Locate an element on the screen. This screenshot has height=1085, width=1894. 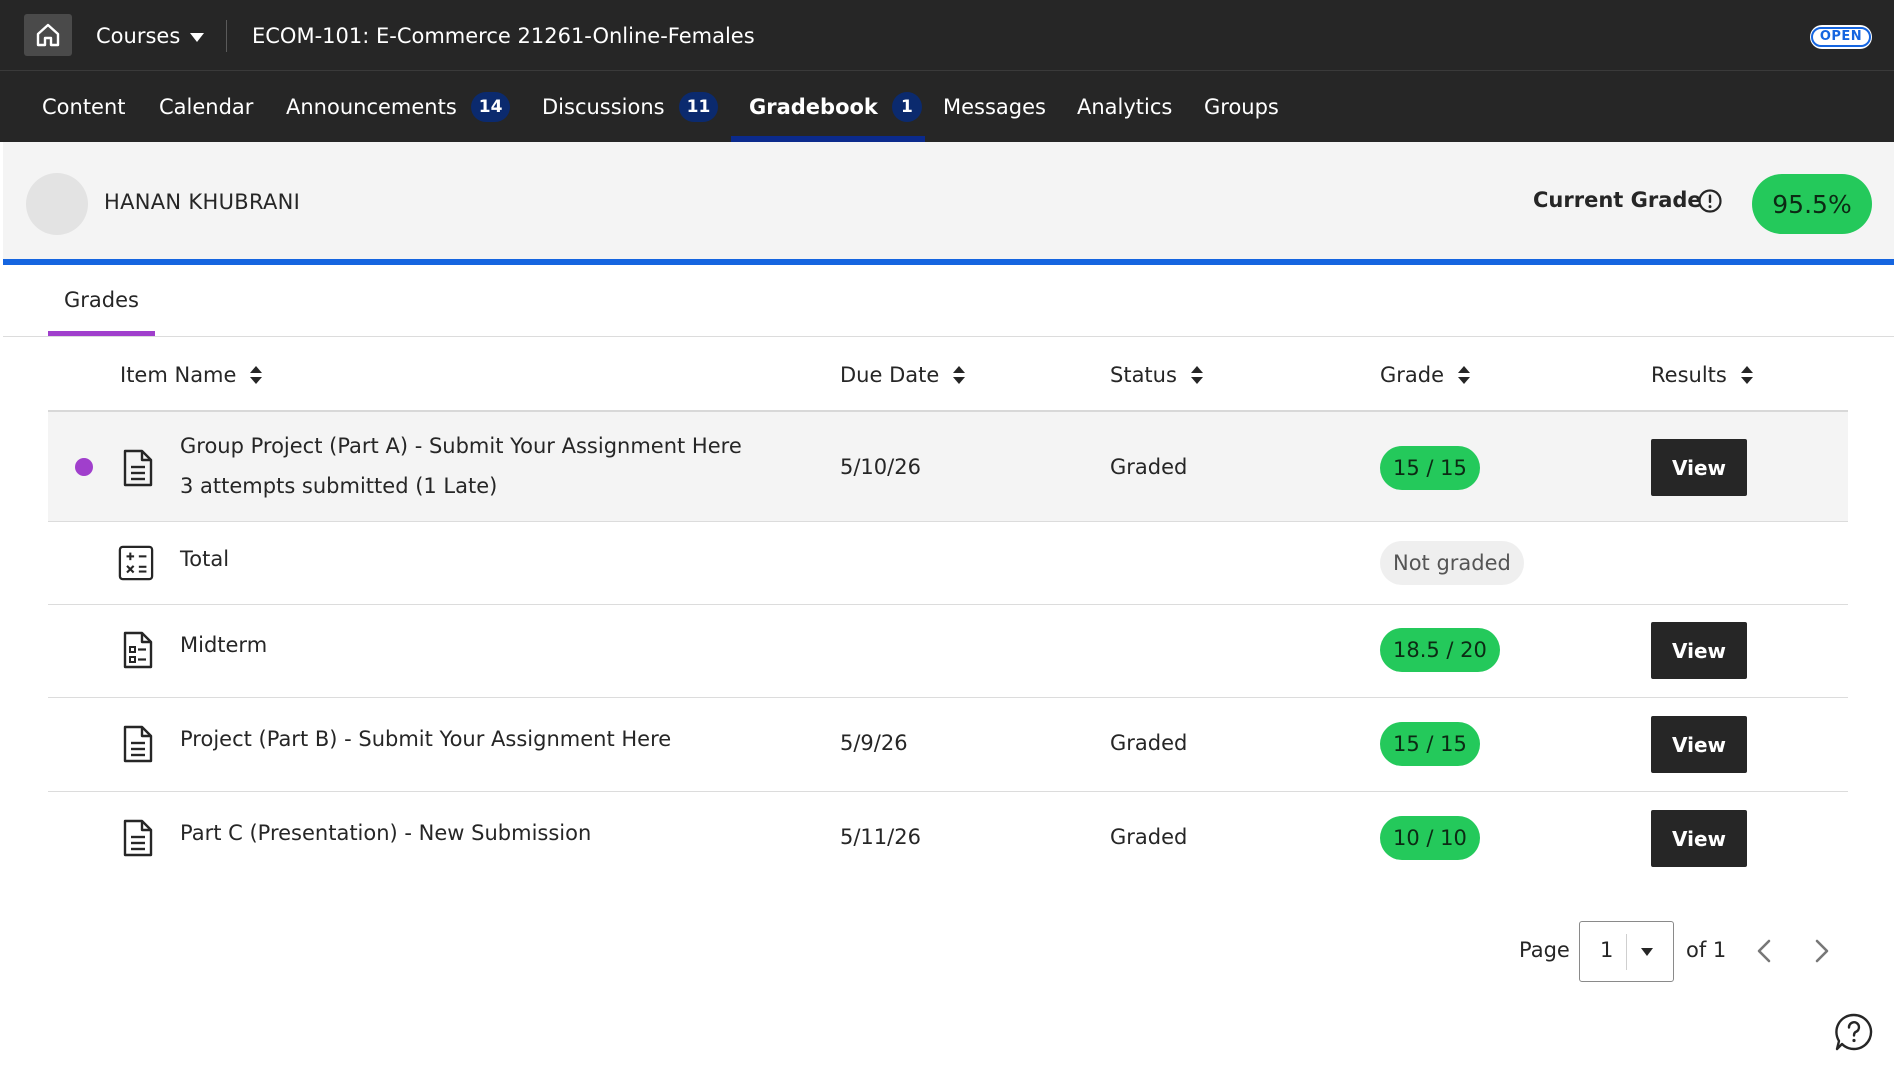
tab-content: Content is located at coordinates (84, 106).